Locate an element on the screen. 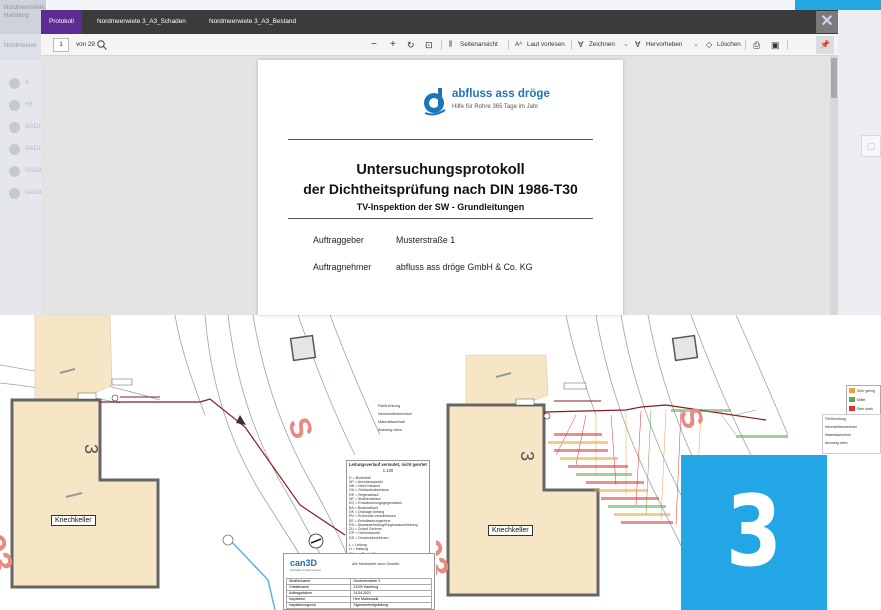 This screenshot has height=610, width=881. eraser-icon: ◇ is located at coordinates (709, 44).